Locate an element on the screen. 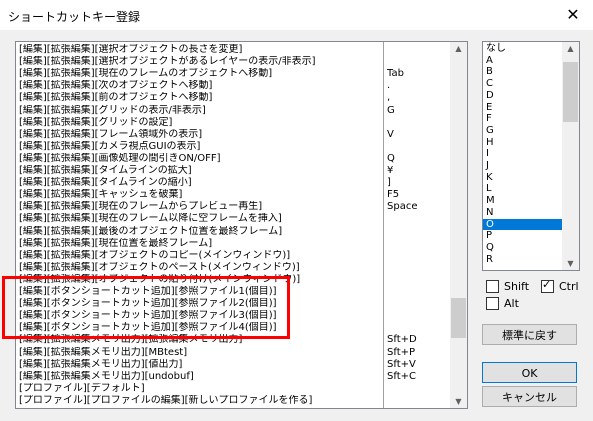 The height and width of the screenshot is (421, 593). key-option: F is located at coordinates (522, 119).